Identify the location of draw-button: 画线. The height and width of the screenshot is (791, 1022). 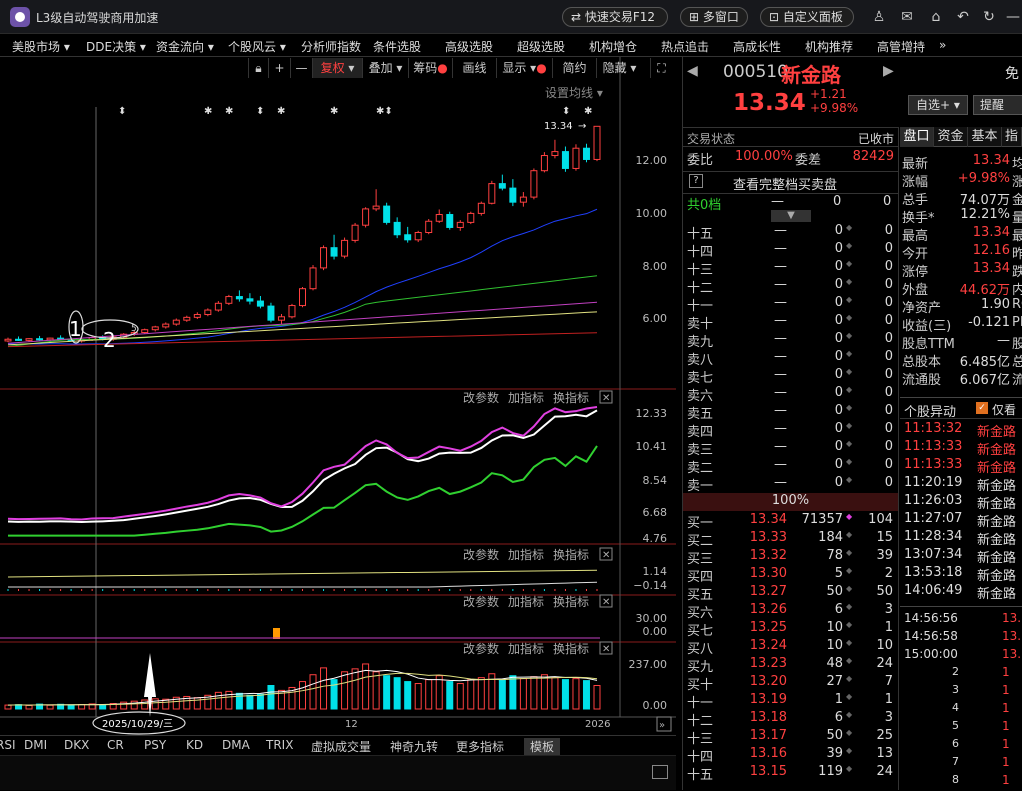
(474, 68).